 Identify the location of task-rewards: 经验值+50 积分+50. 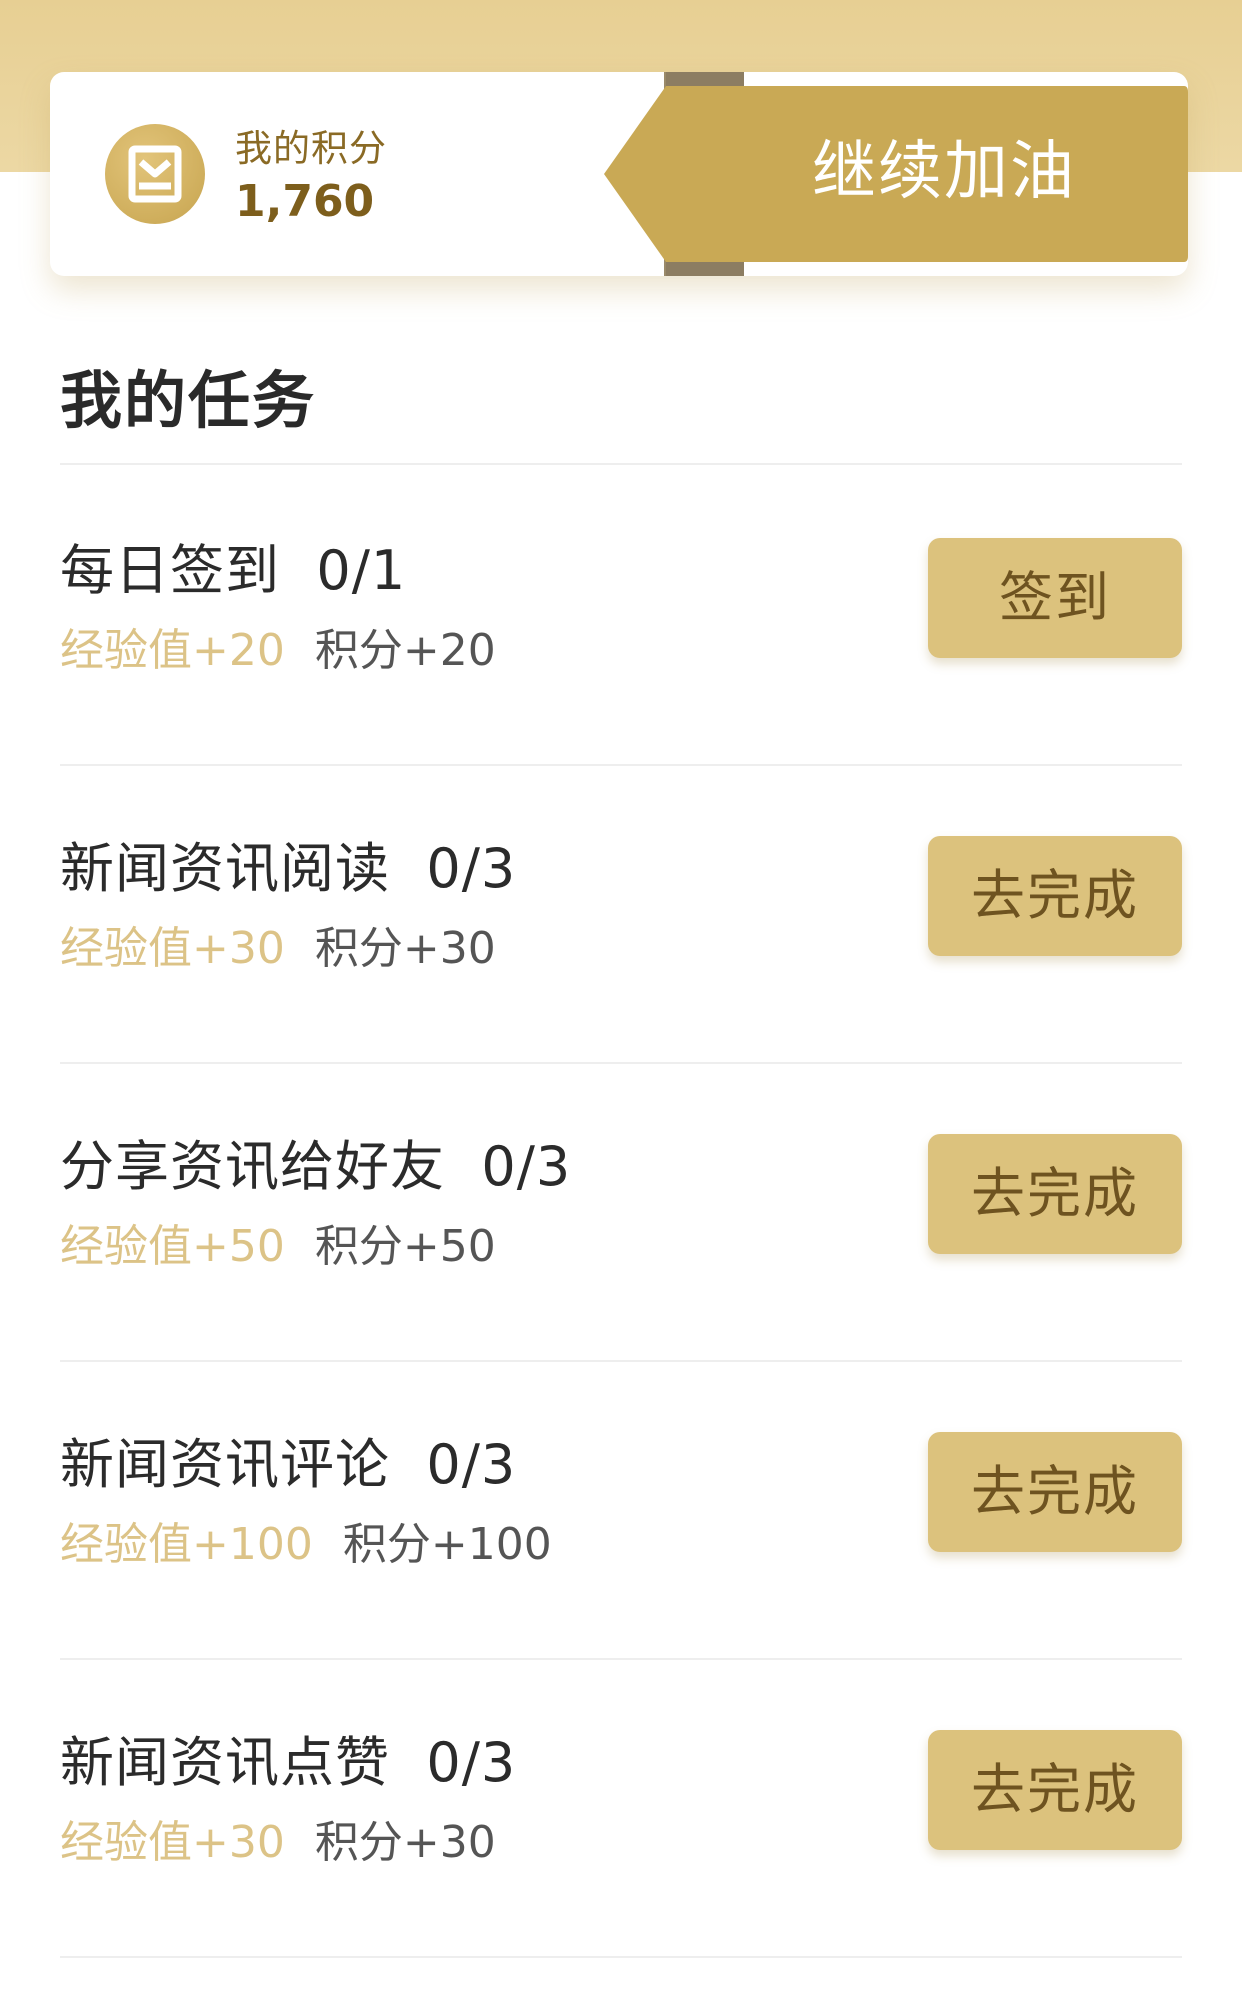
(278, 1242).